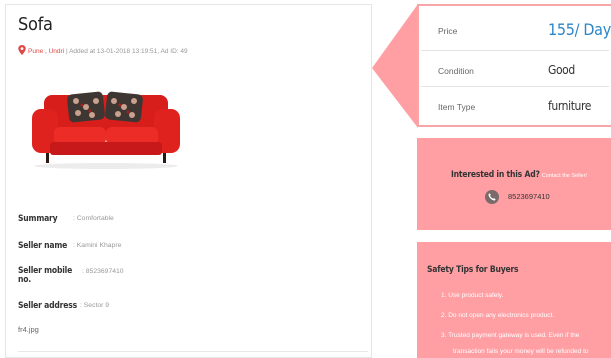 The image size is (611, 358). Describe the element at coordinates (495, 175) in the screenshot. I see `contact-heading-text: Interested in this Ad?` at that location.